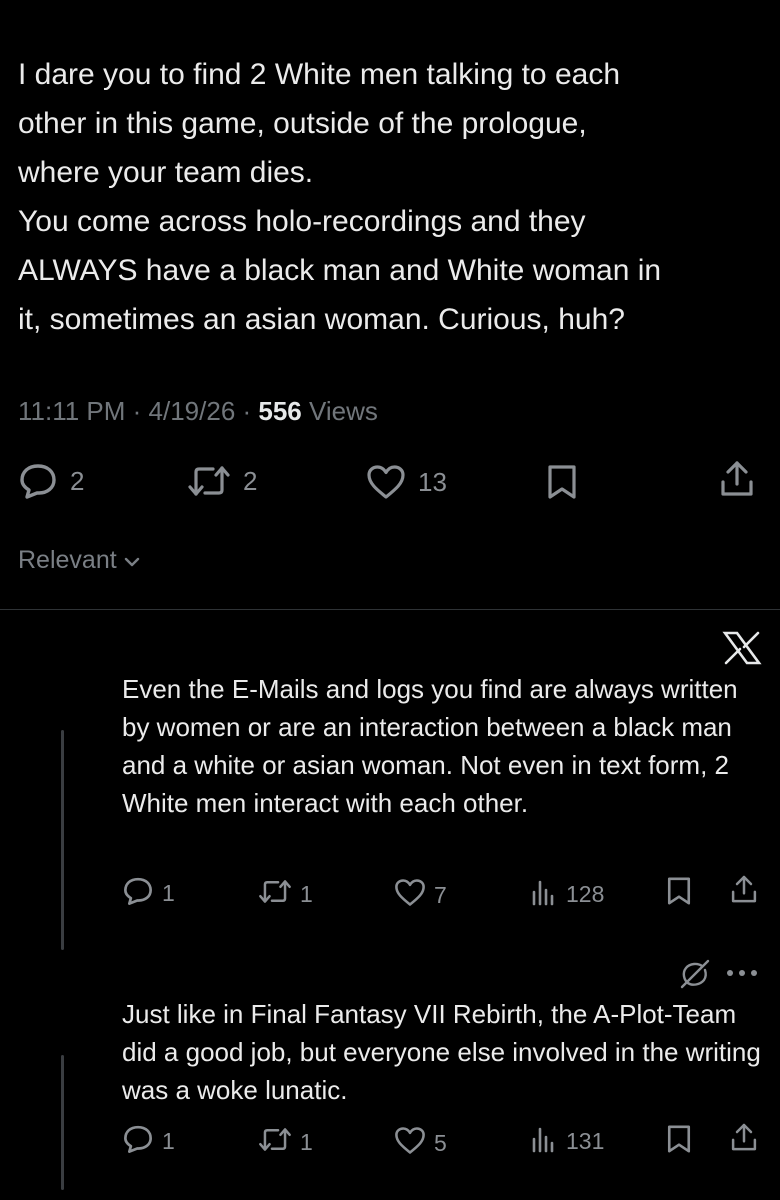  What do you see at coordinates (695, 976) in the screenshot?
I see `grok-slash-icon` at bounding box center [695, 976].